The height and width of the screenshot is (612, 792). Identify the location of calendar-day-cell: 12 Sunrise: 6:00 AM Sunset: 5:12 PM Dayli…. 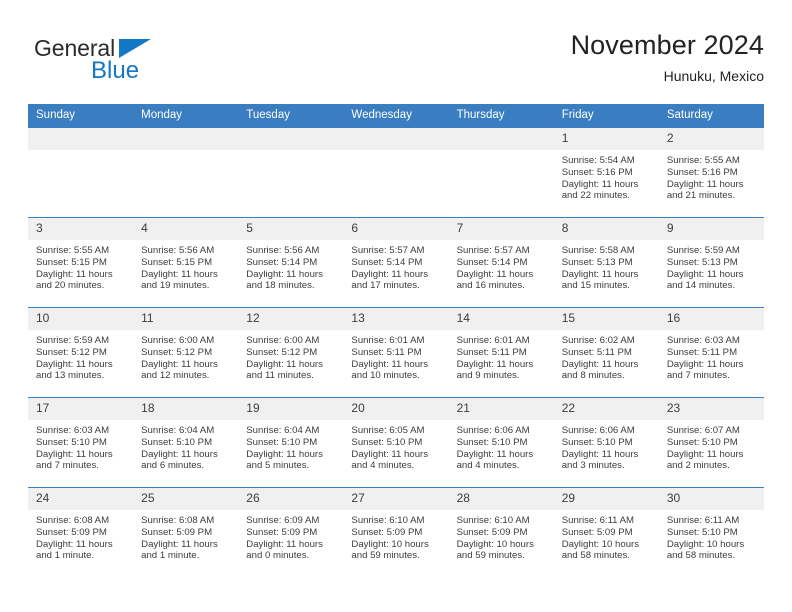
(291, 352).